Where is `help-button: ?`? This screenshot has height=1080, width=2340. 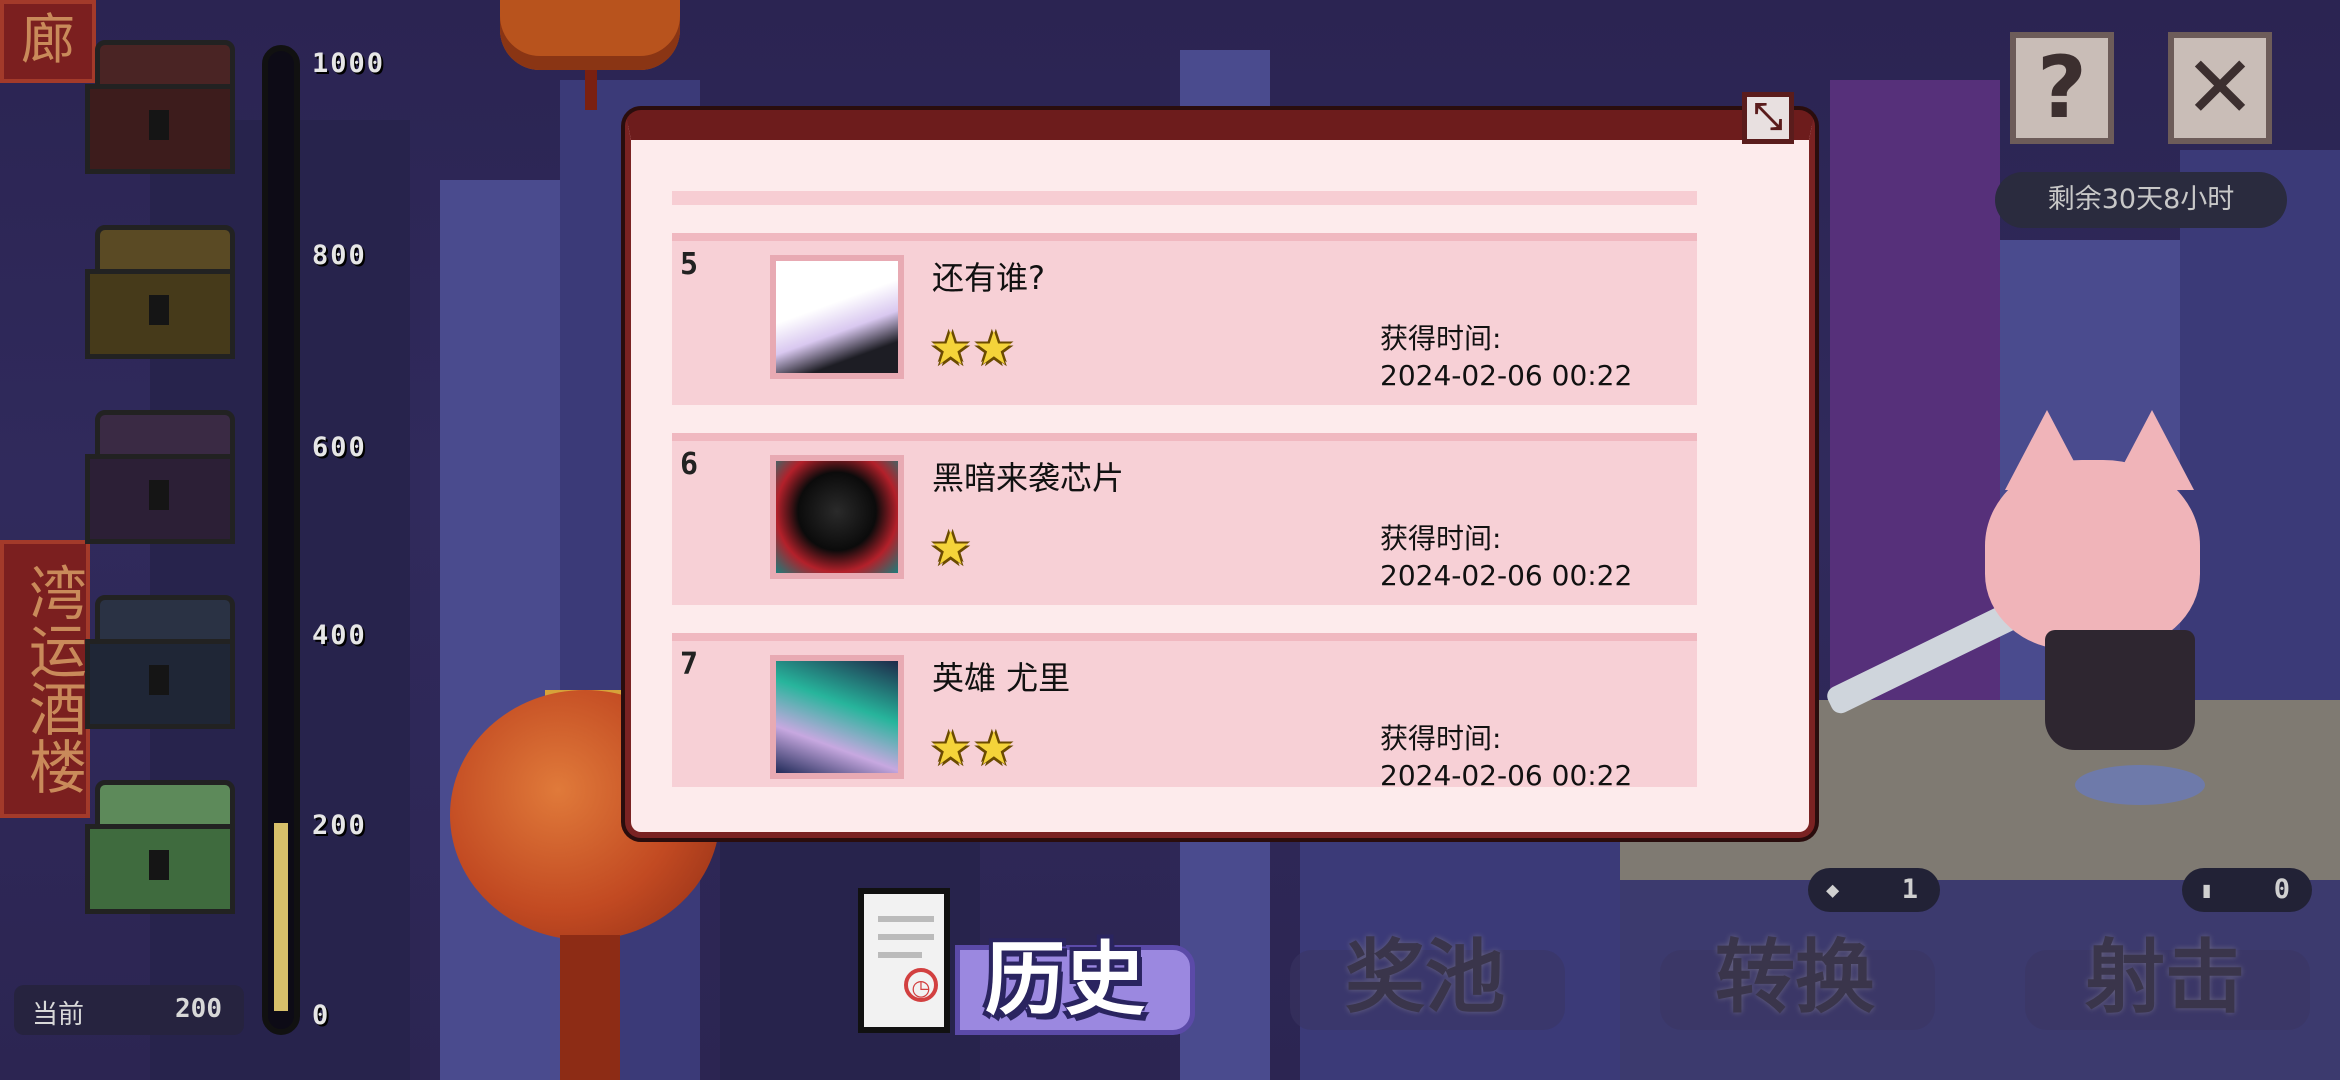 help-button: ? is located at coordinates (2062, 88).